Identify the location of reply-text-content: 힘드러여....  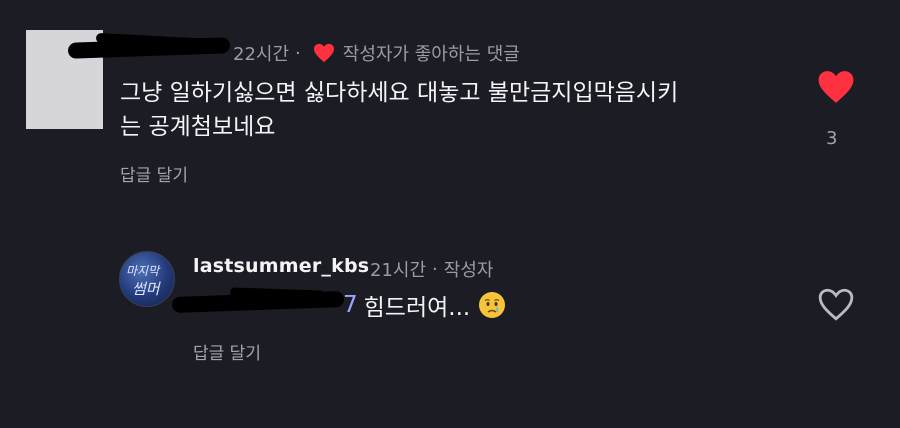
(417, 308).